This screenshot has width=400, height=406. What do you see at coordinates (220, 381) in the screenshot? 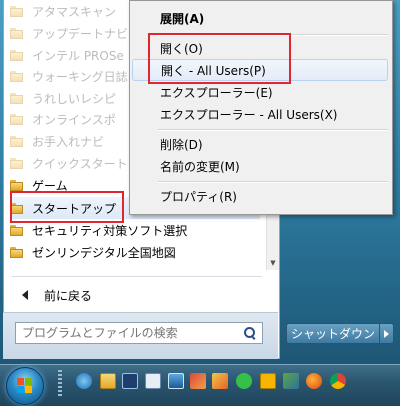
I see `paint-icon` at bounding box center [220, 381].